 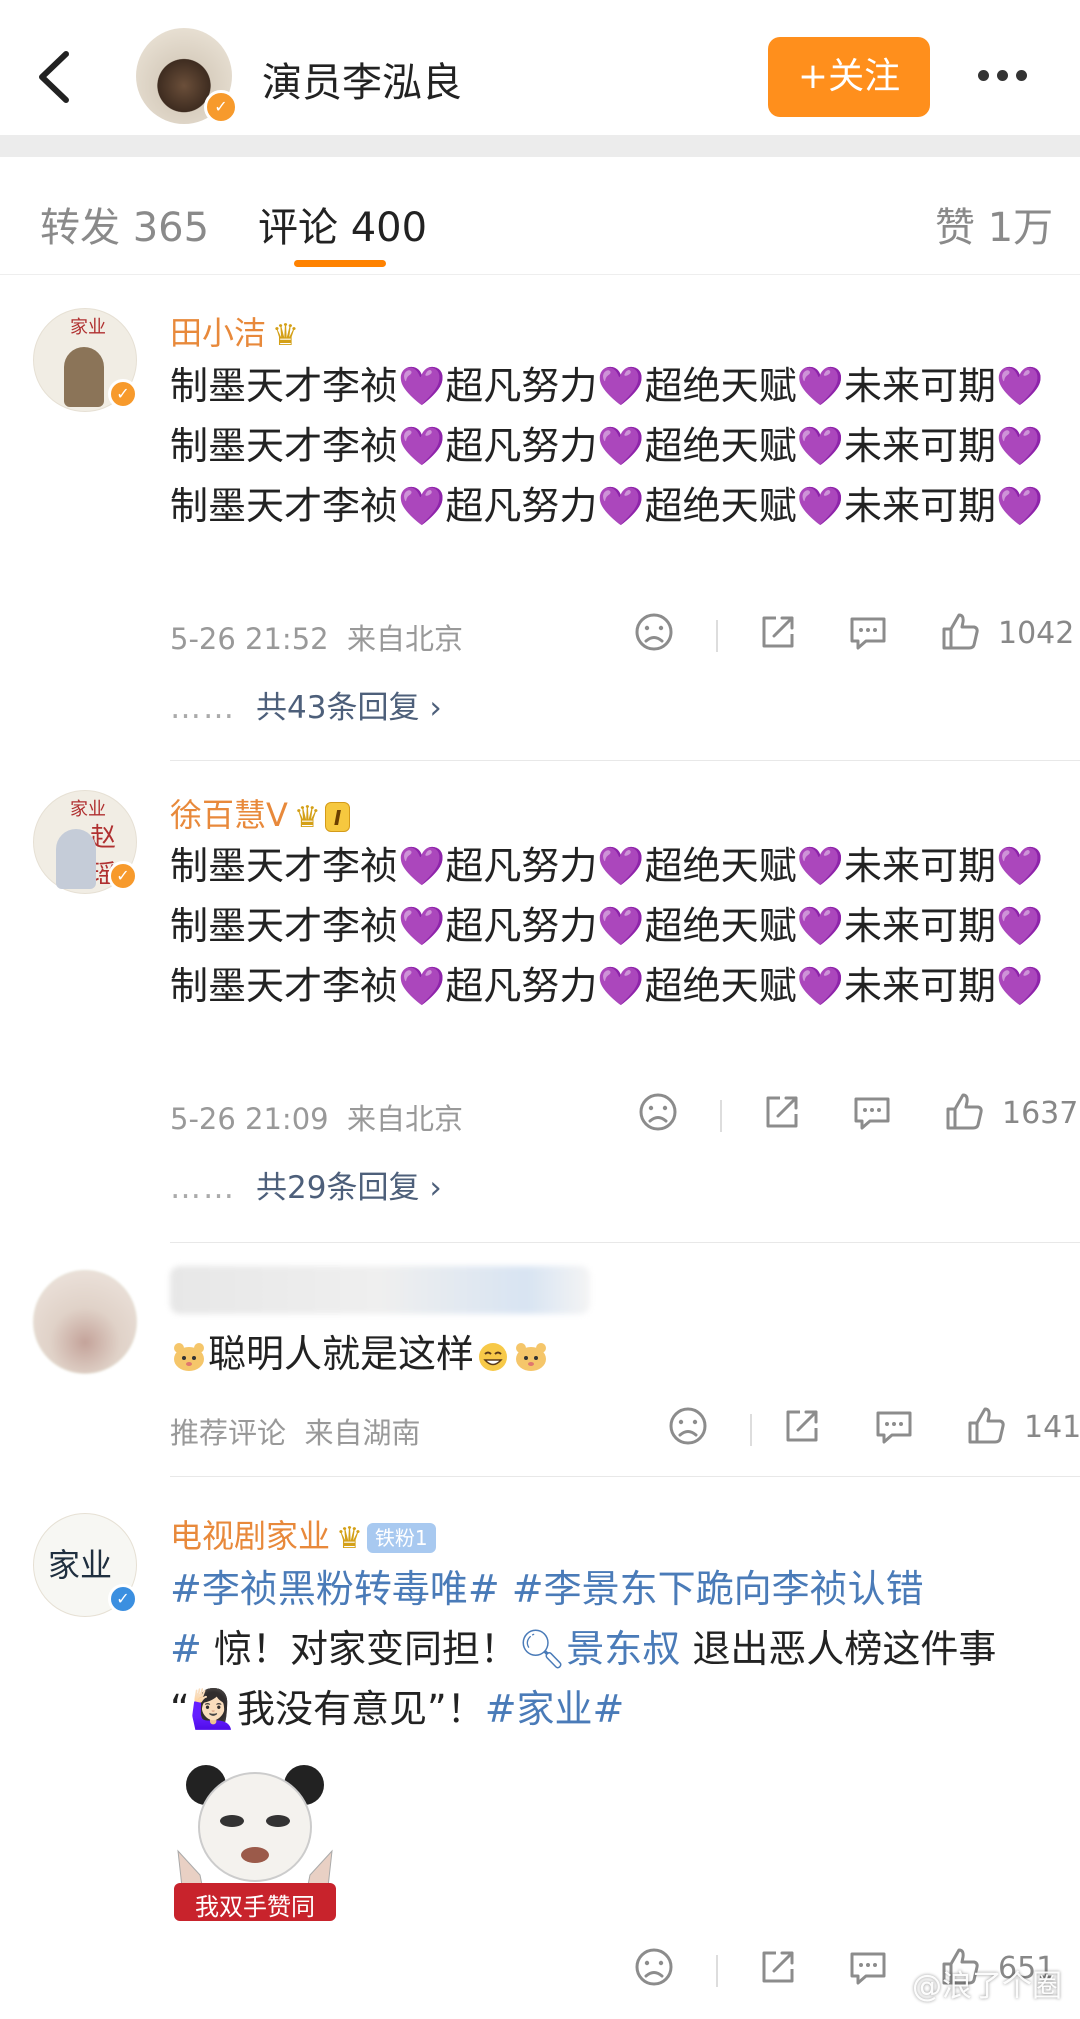 I want to click on comment-actions: 1637, so click(x=850, y=1115).